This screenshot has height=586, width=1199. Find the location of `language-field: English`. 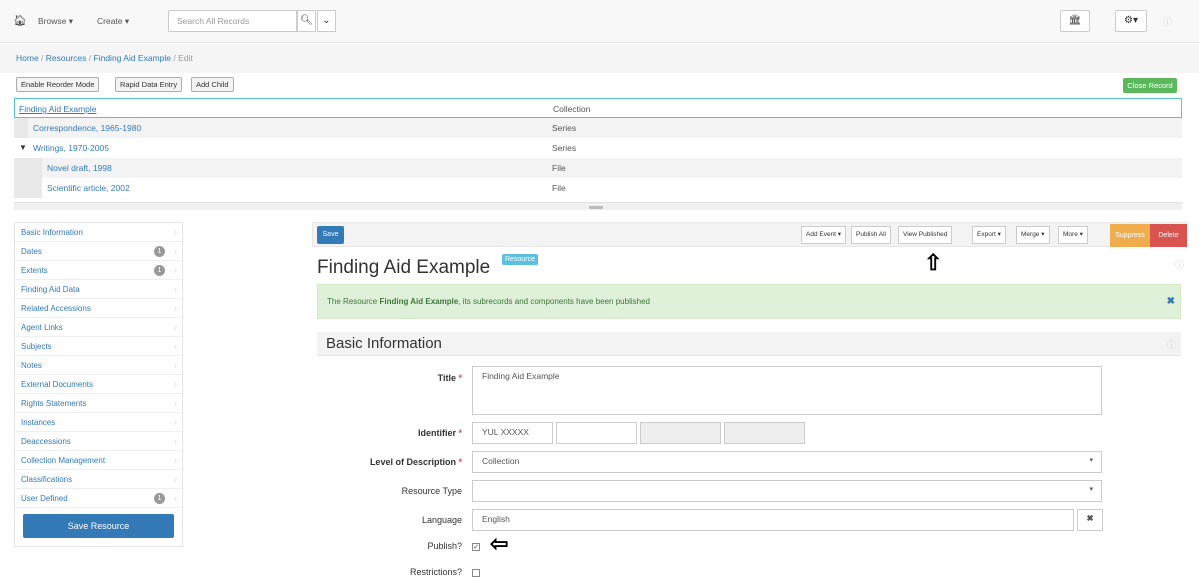

language-field: English is located at coordinates (773, 520).